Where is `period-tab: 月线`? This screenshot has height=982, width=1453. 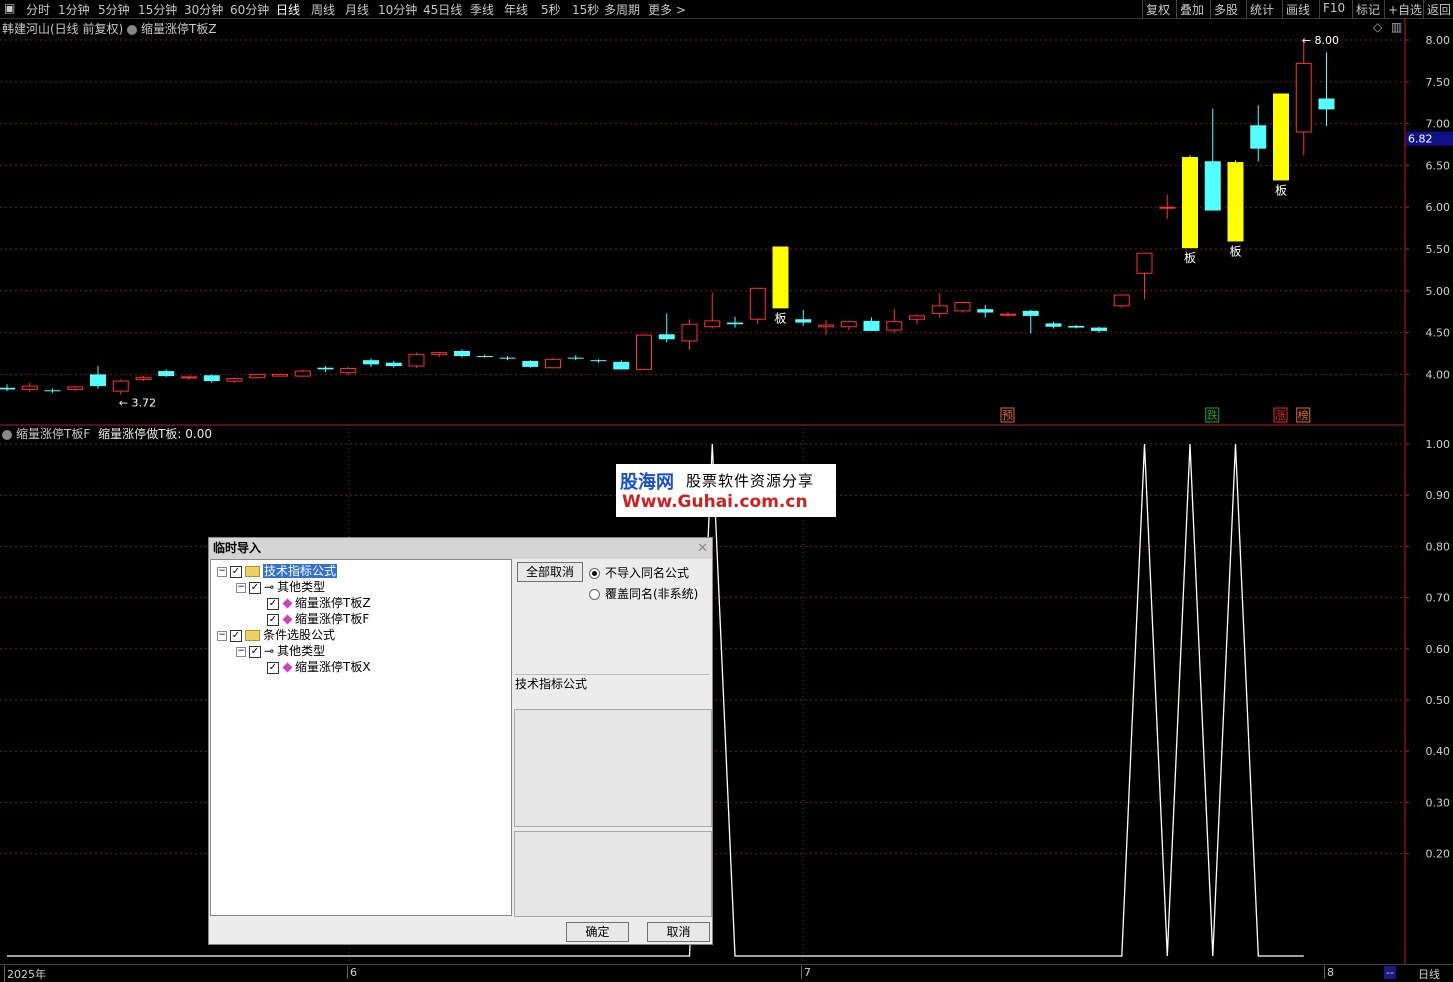 period-tab: 月线 is located at coordinates (357, 9).